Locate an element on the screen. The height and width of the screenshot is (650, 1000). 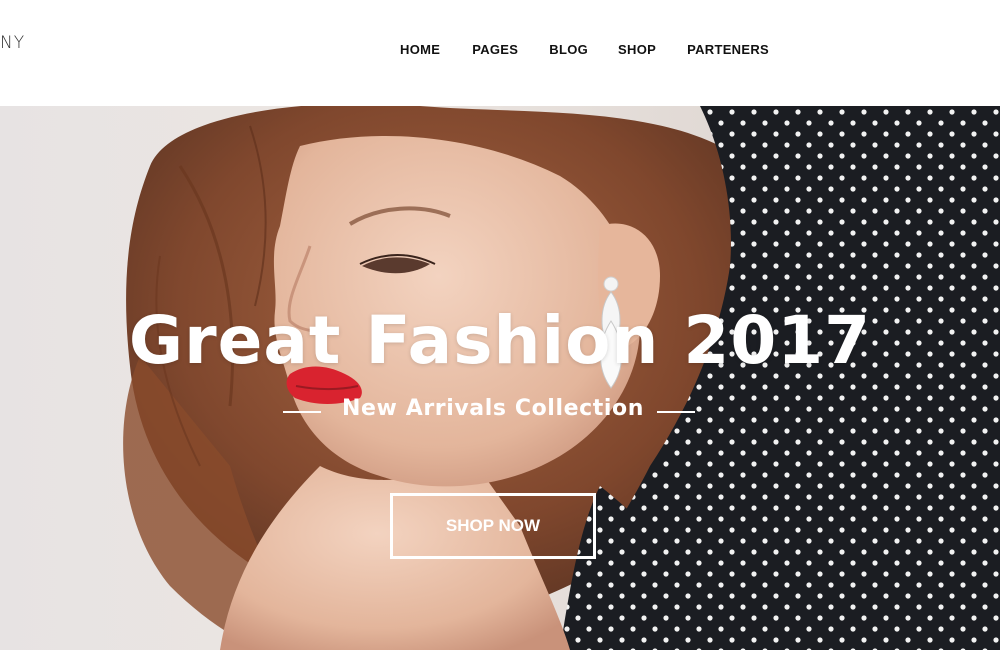
nav-pages-link: PAGES is located at coordinates (495, 49).